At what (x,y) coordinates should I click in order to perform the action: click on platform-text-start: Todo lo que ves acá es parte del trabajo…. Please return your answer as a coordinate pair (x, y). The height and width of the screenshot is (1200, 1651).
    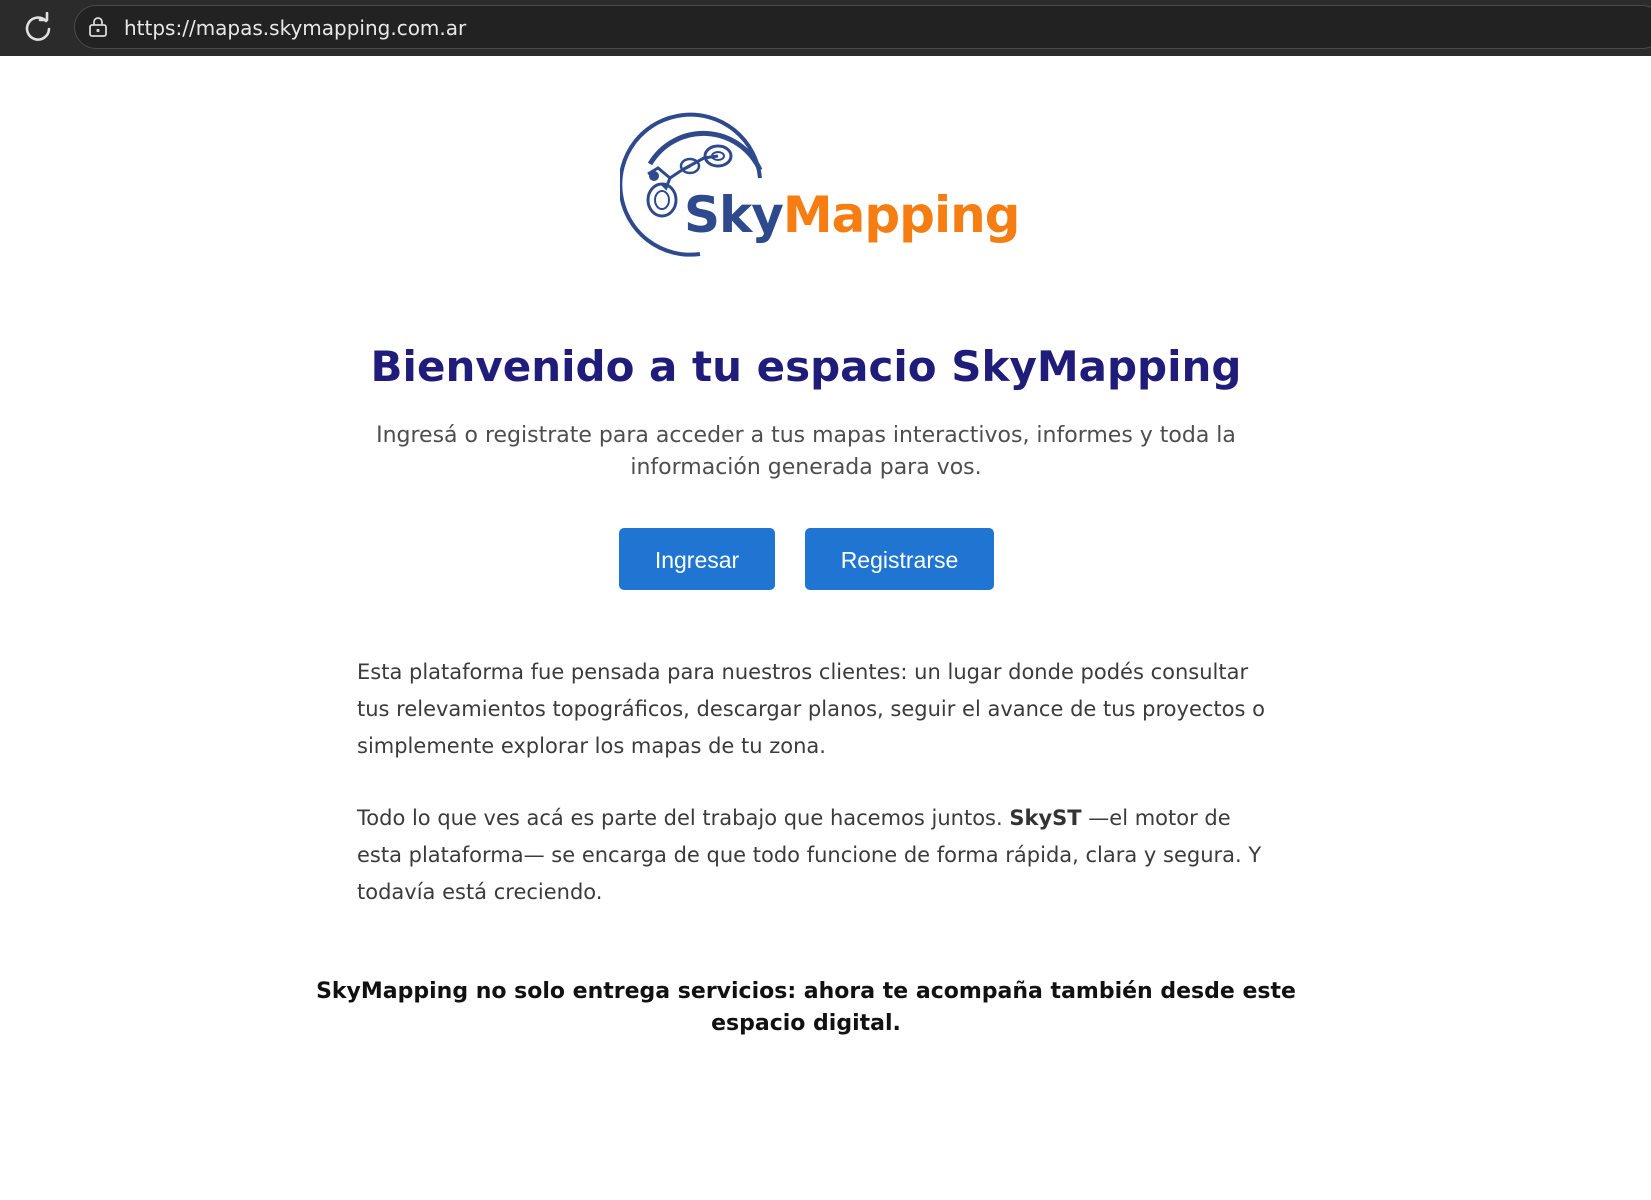
    Looking at the image, I should click on (683, 818).